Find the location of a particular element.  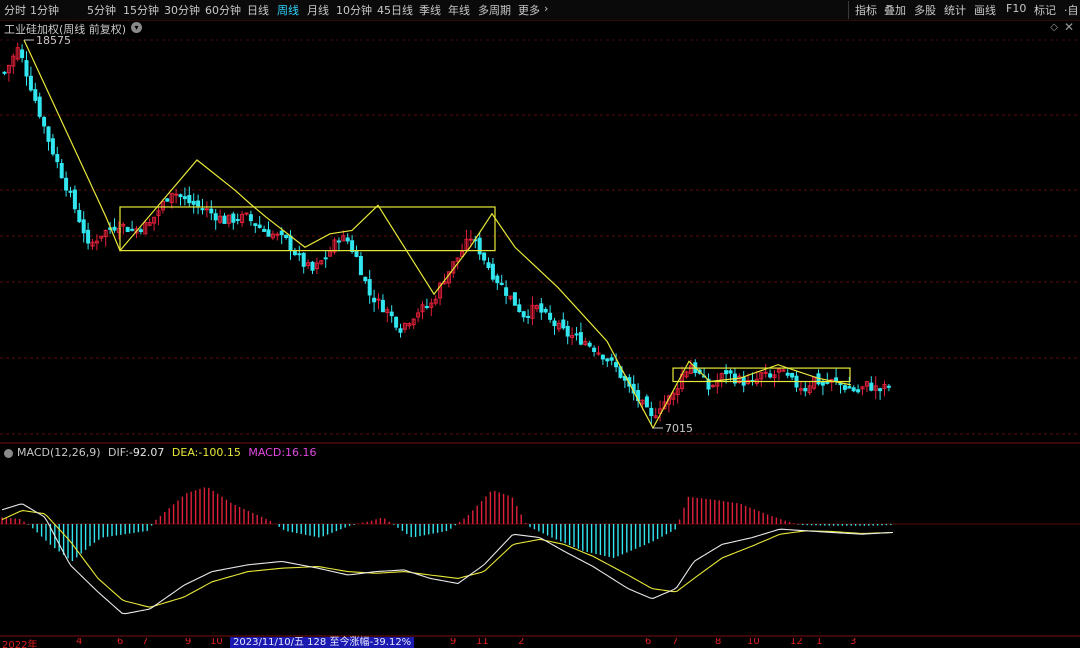

range-info-box: 2023/11/10/五 128 至今涨幅-39.12% is located at coordinates (322, 642).